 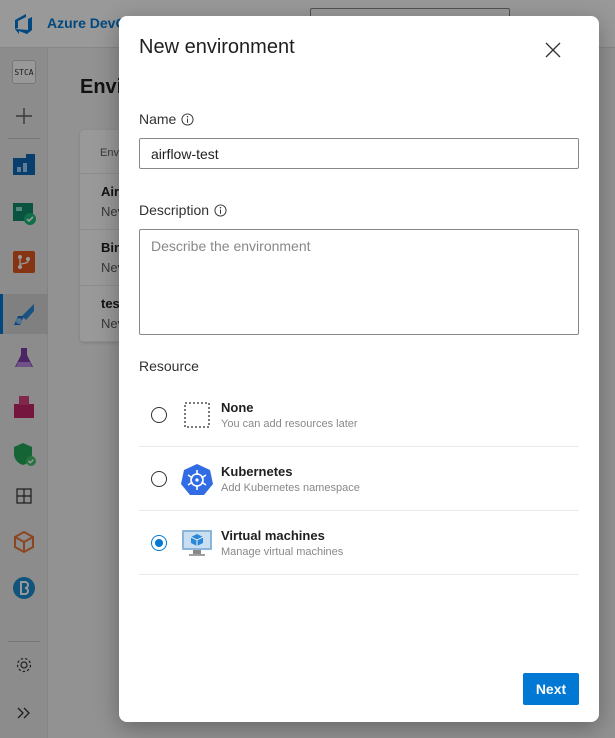 What do you see at coordinates (282, 552) in the screenshot?
I see `option-subtitle: Manage virtual machines` at bounding box center [282, 552].